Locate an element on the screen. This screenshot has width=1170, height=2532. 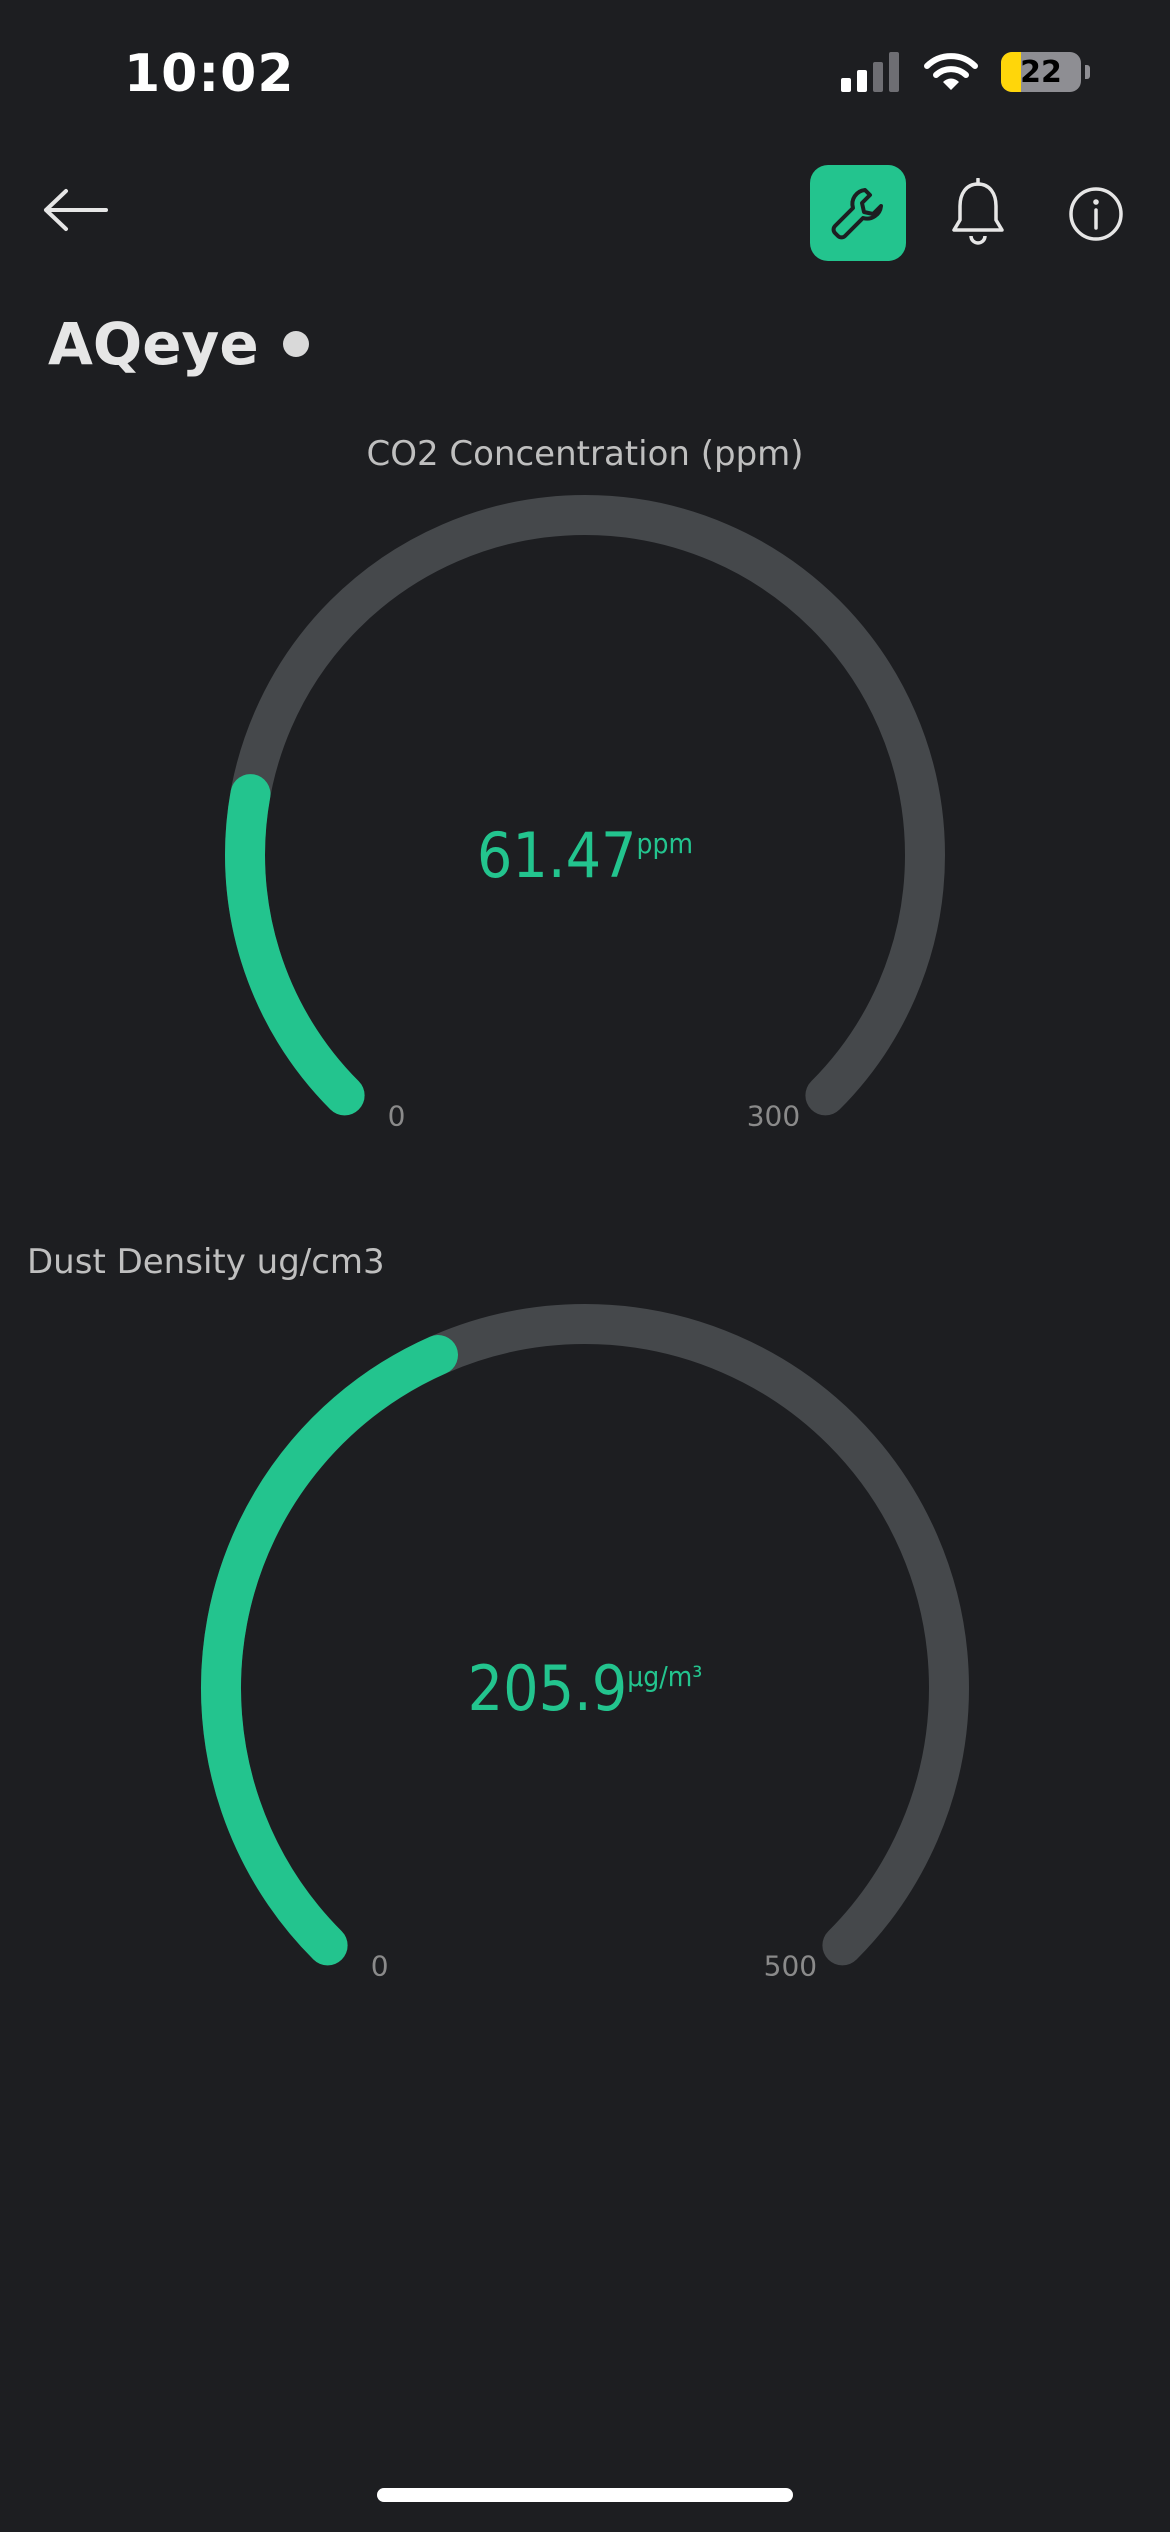
gauge-co2-value-number: 61.47 is located at coordinates (557, 855).